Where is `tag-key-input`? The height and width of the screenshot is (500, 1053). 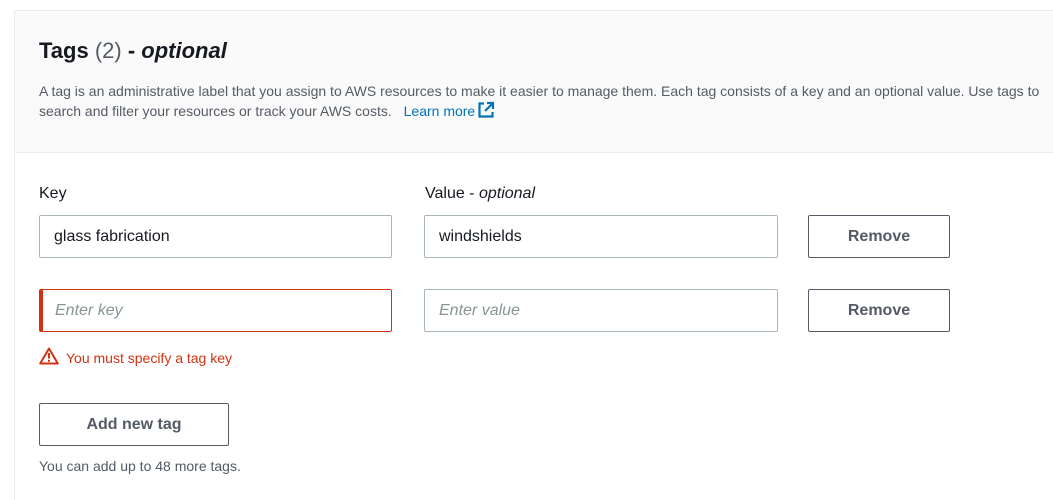 tag-key-input is located at coordinates (215, 236).